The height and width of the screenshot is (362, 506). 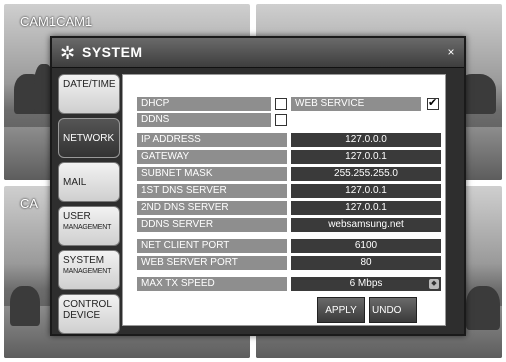 I want to click on dhcp-label: DHCP, so click(x=204, y=104).